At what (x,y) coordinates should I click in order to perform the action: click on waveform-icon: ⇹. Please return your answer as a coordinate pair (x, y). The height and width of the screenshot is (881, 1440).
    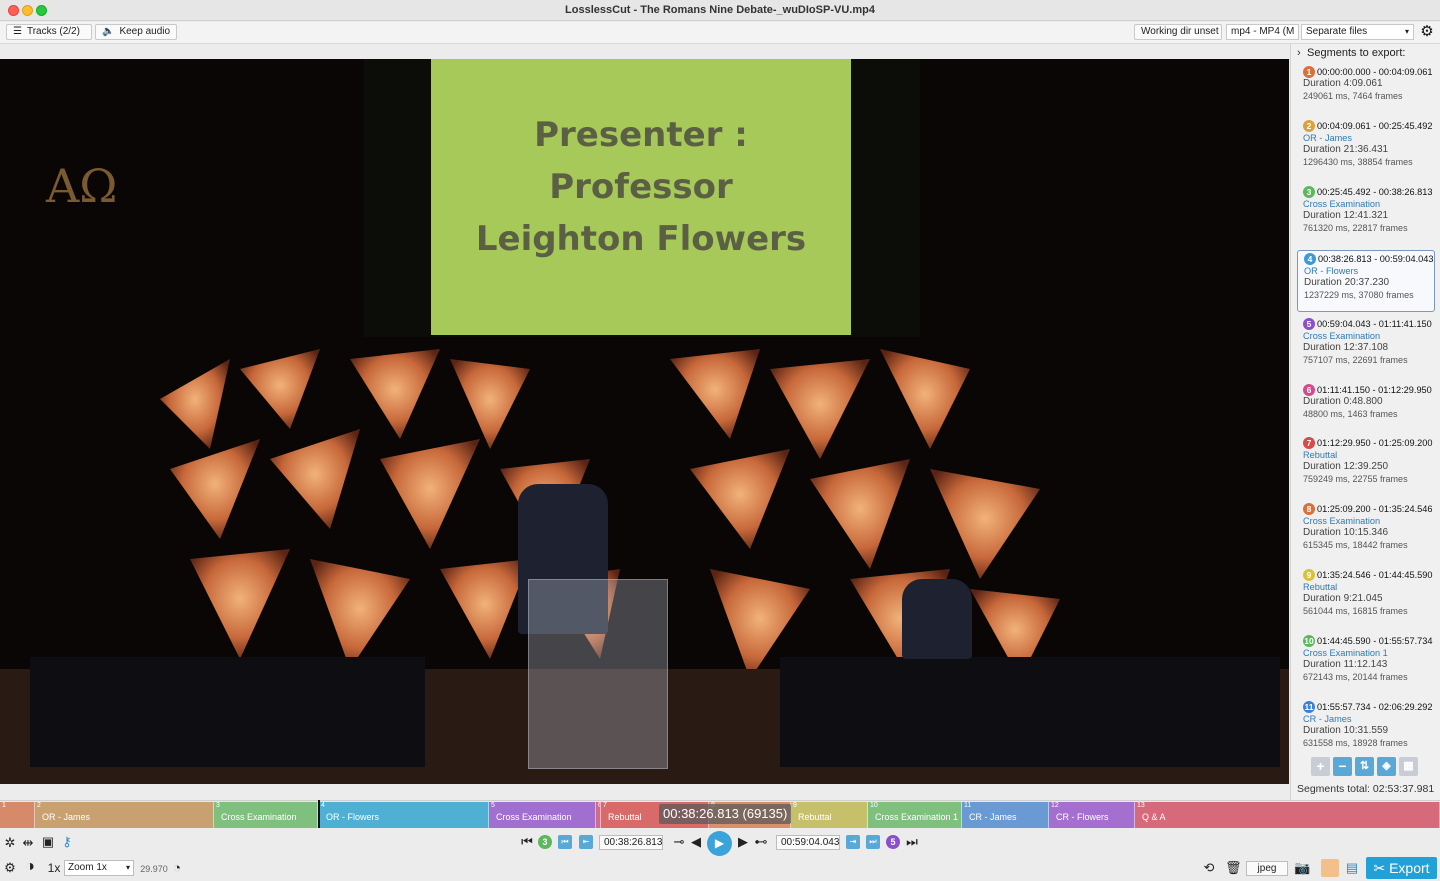
    Looking at the image, I should click on (28, 843).